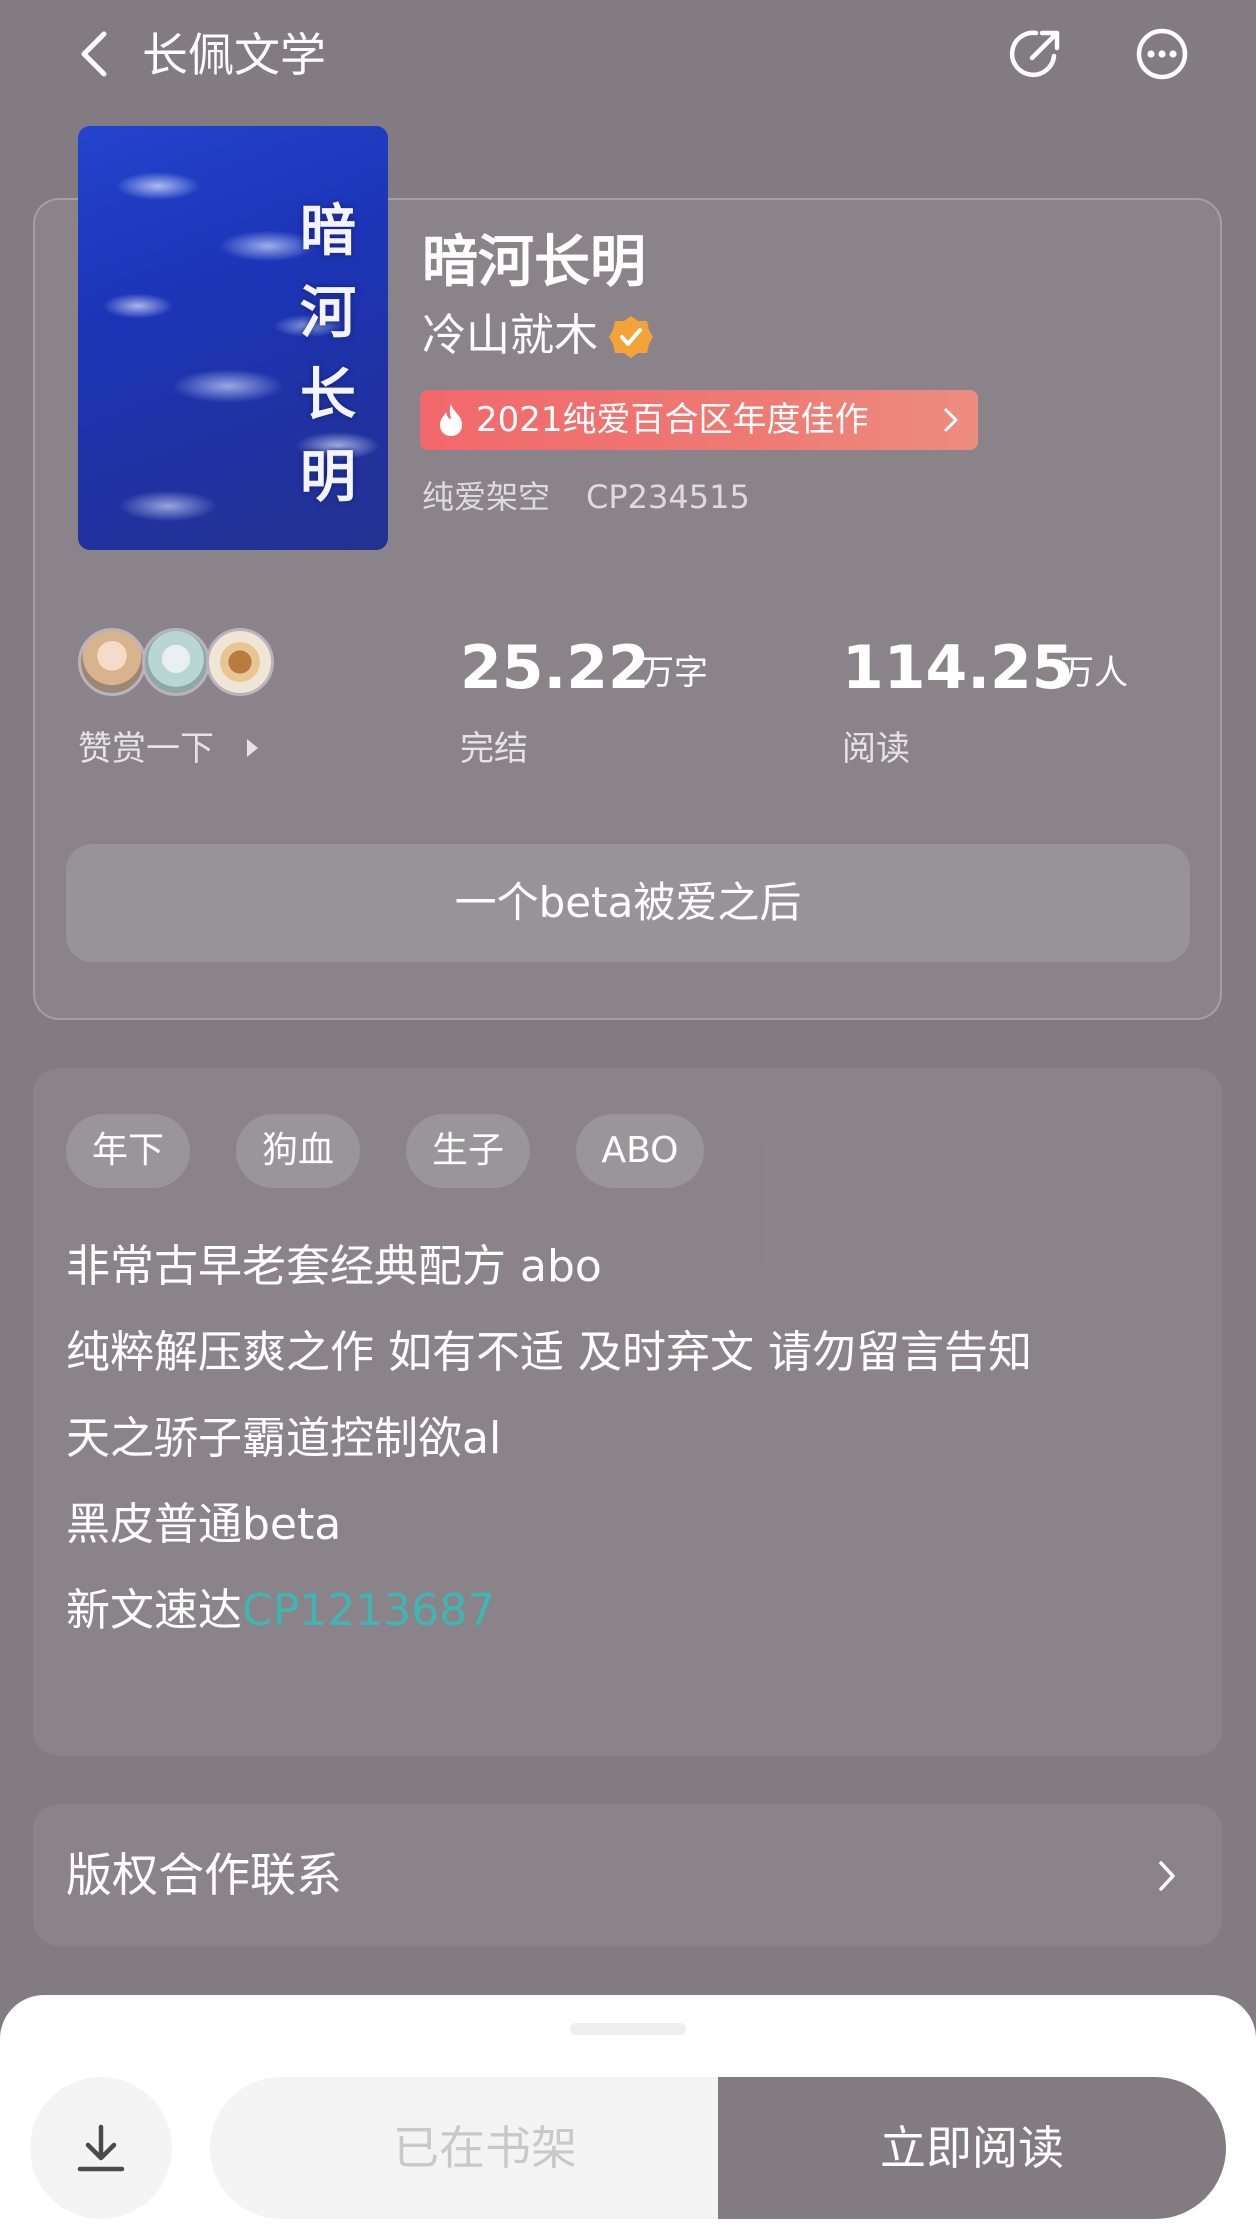 The image size is (1256, 2233). I want to click on download-icon, so click(101, 2148).